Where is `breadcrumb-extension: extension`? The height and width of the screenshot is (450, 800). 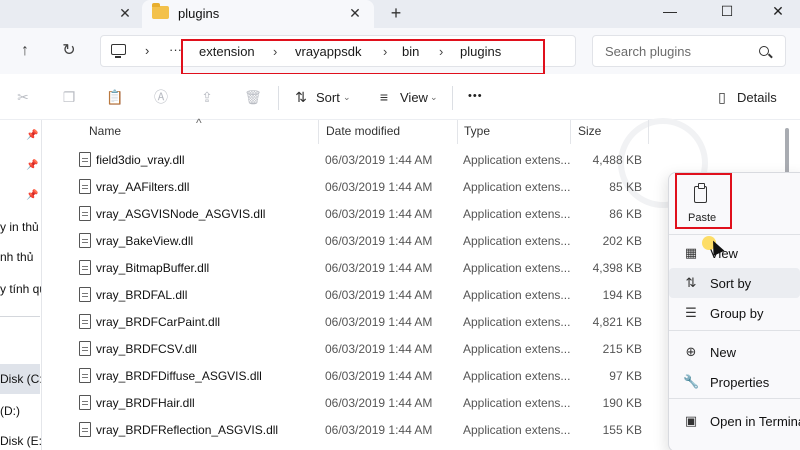
breadcrumb-extension: extension is located at coordinates (227, 51).